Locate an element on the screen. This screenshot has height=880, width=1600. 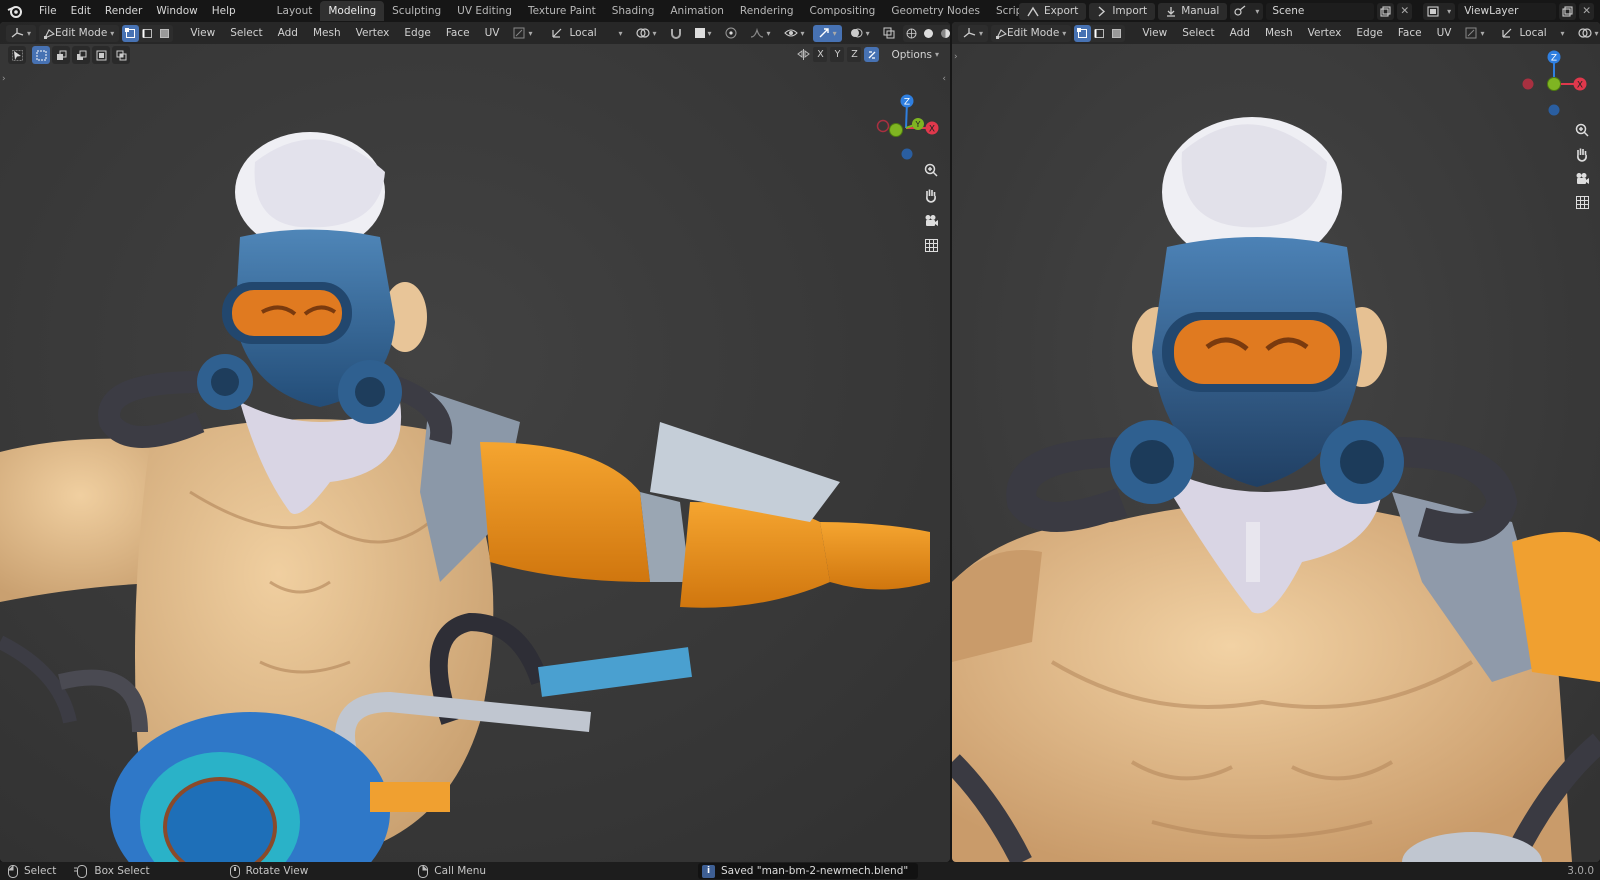
menu-render: Render is located at coordinates (123, 11).